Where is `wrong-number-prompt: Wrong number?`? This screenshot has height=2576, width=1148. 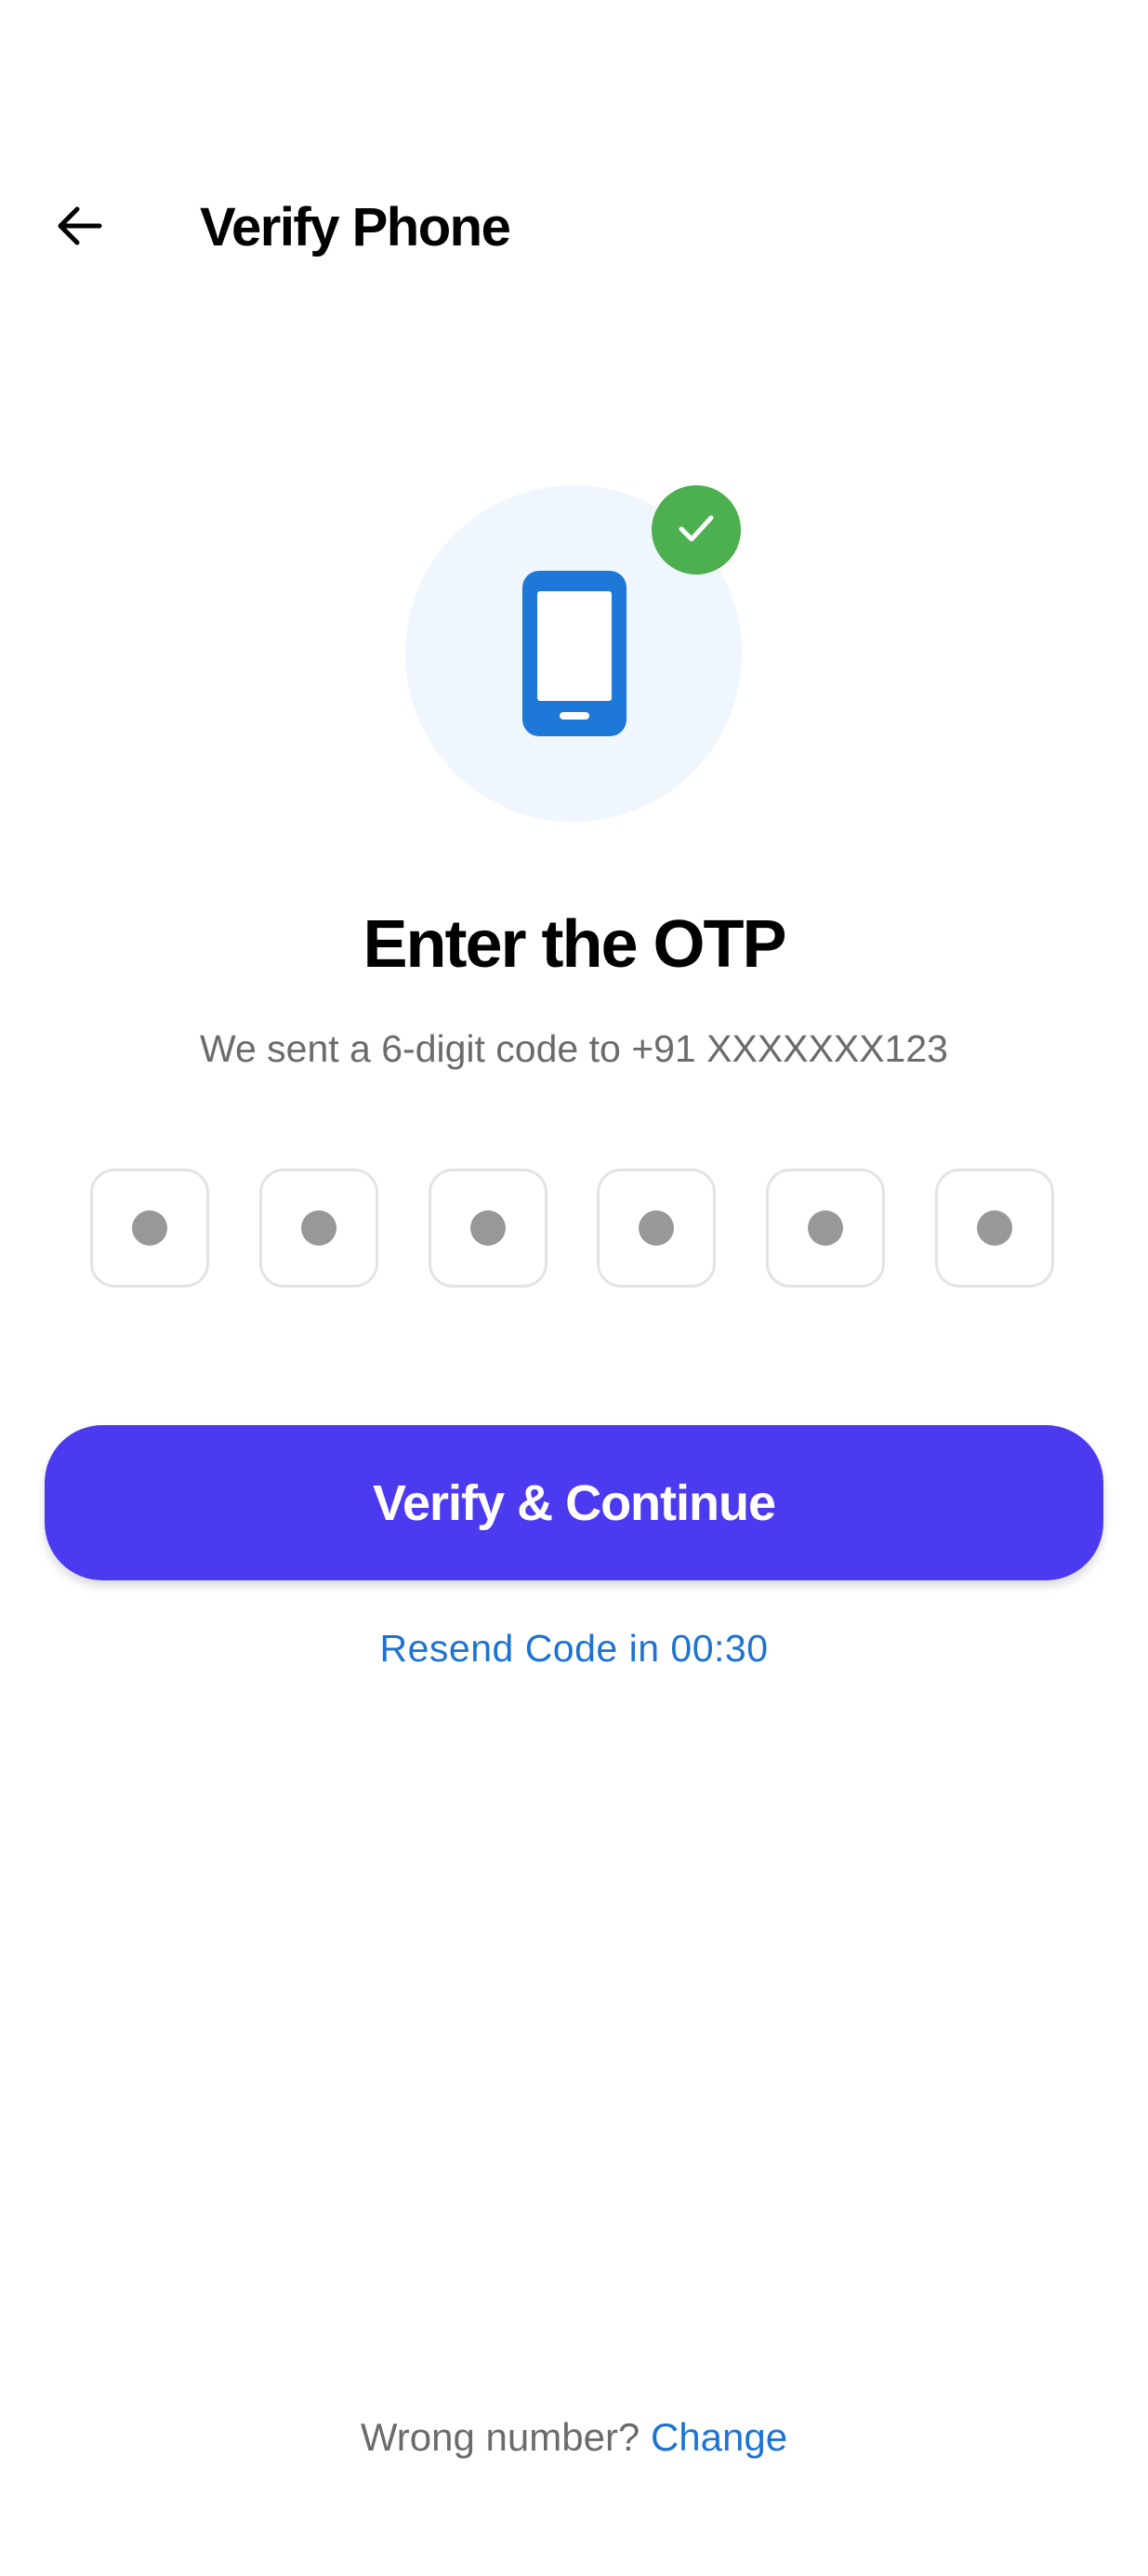
wrong-number-prompt: Wrong number? is located at coordinates (500, 2437).